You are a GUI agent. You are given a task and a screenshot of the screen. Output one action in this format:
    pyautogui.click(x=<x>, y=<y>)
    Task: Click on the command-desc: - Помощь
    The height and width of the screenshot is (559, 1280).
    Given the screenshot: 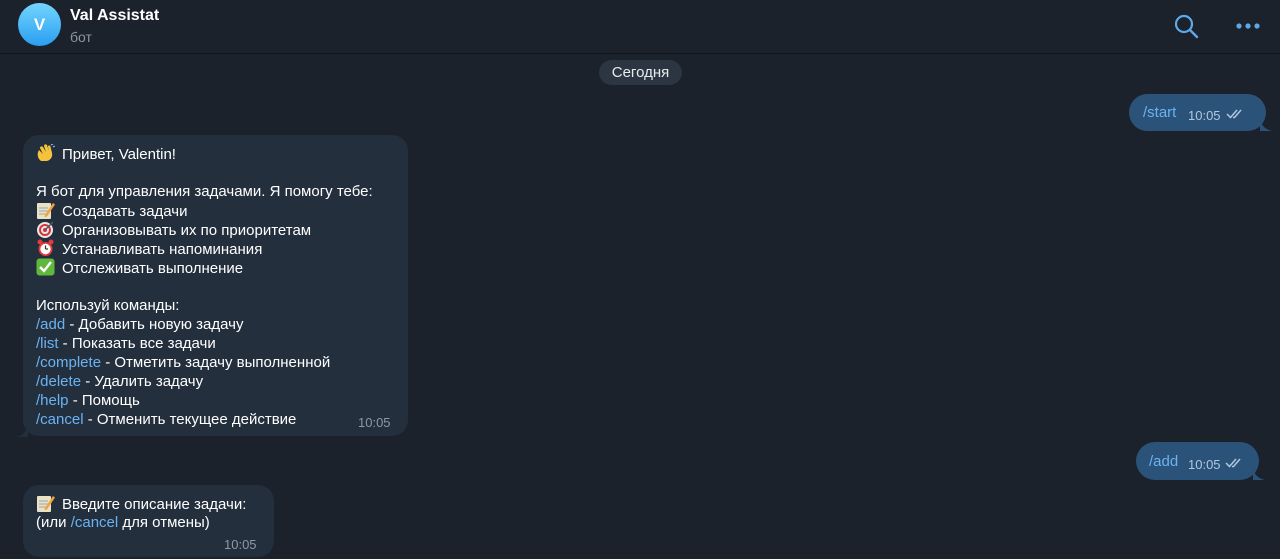 What is the action you would take?
    pyautogui.click(x=104, y=400)
    